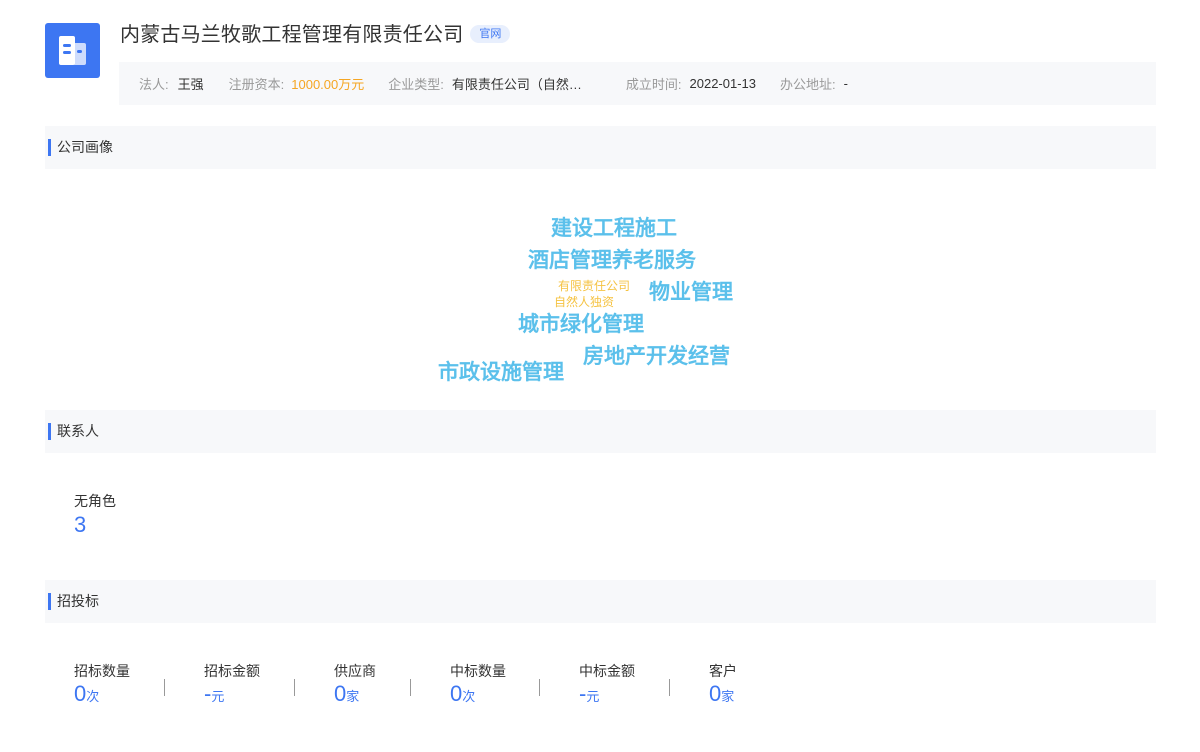  I want to click on stat-label: 中标金额, so click(607, 671).